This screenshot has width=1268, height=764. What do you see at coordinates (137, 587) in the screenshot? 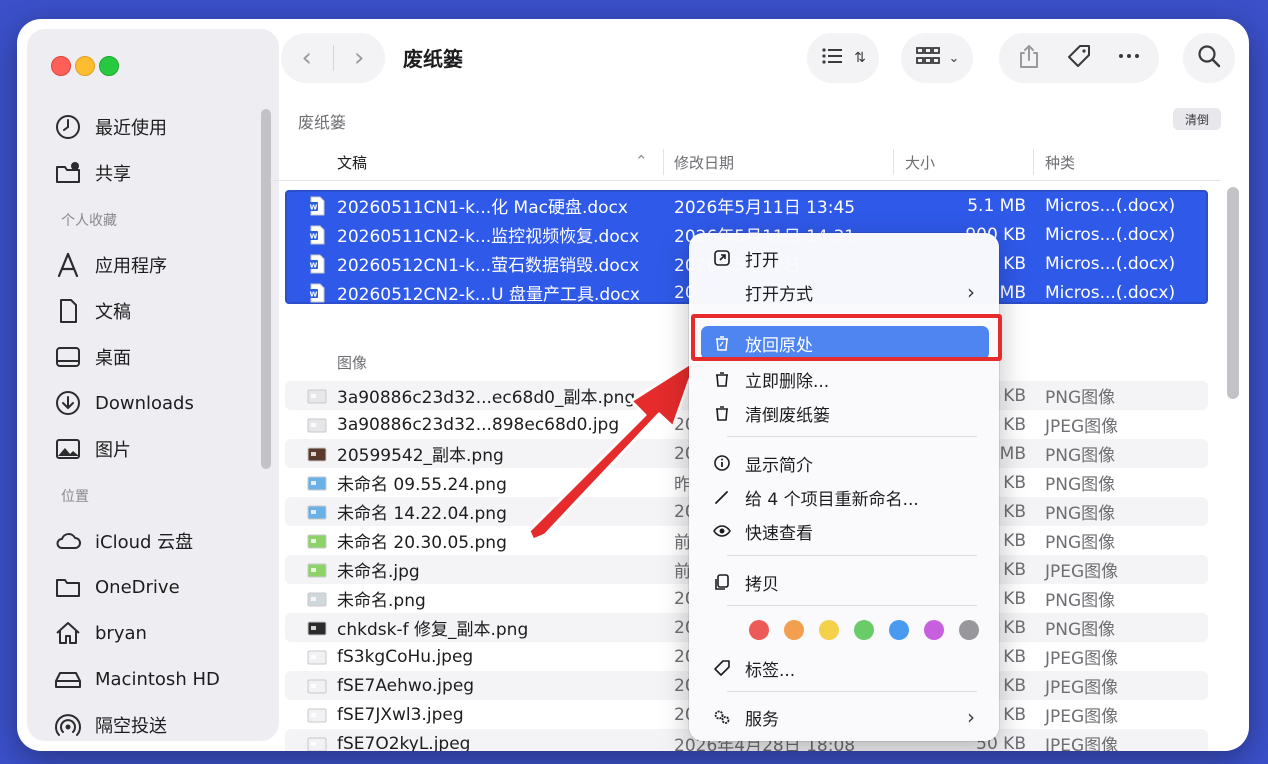
I see `sidebar-item-label: OneDrive` at bounding box center [137, 587].